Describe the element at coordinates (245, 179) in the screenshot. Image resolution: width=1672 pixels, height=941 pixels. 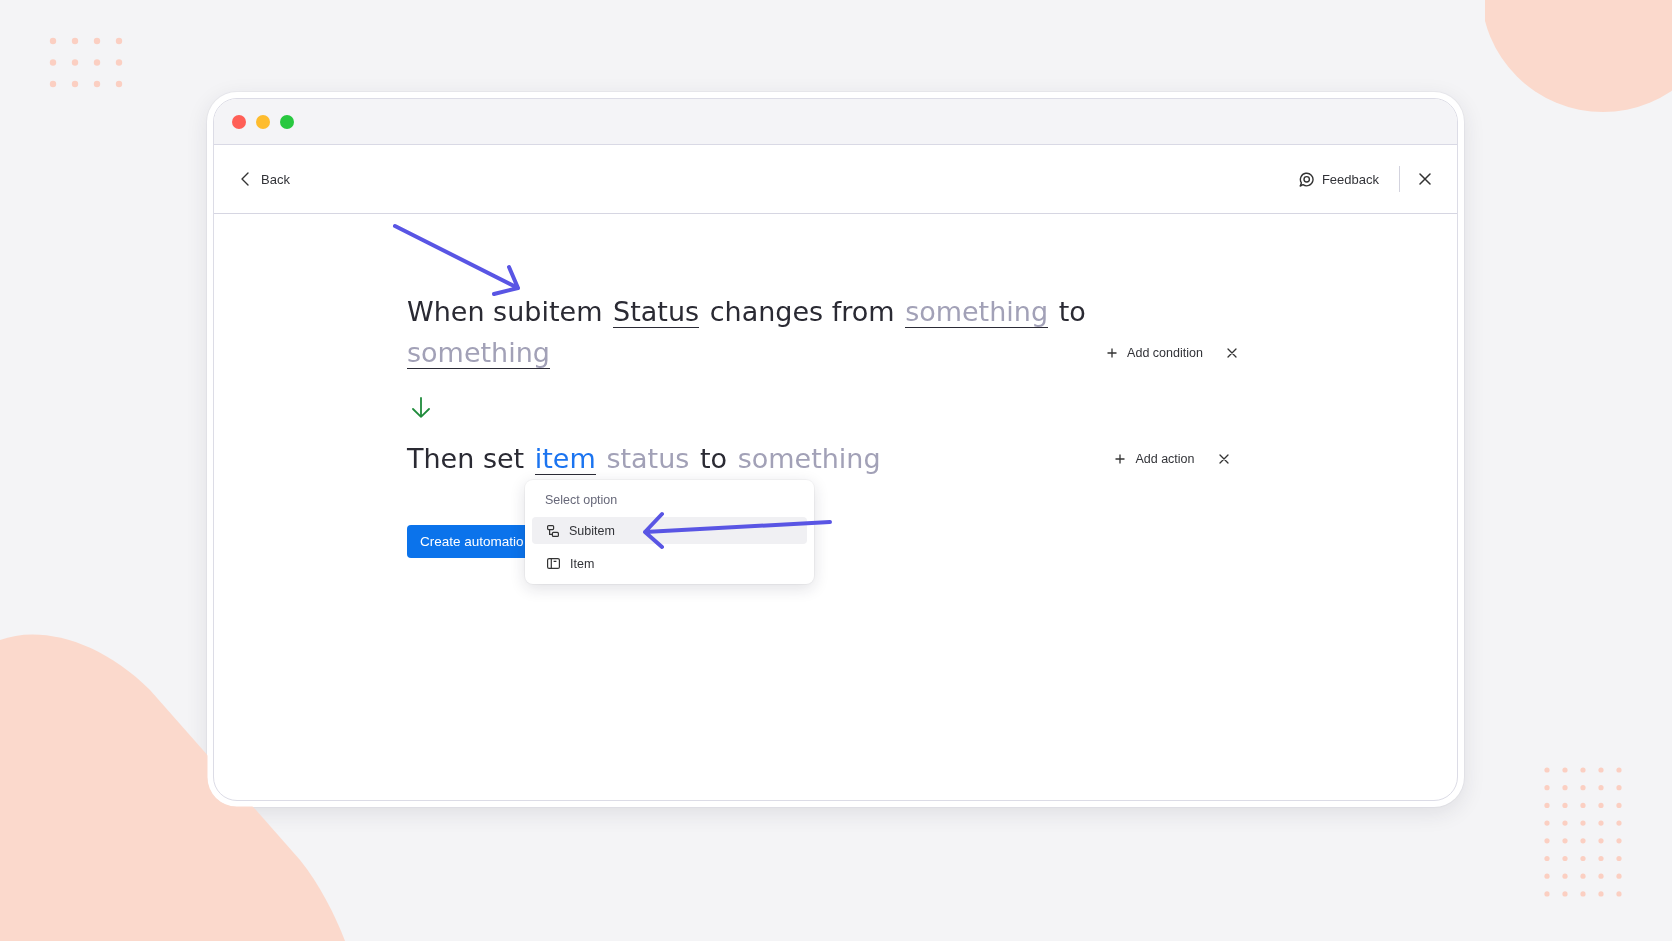
I see `chevron-left-icon` at that location.